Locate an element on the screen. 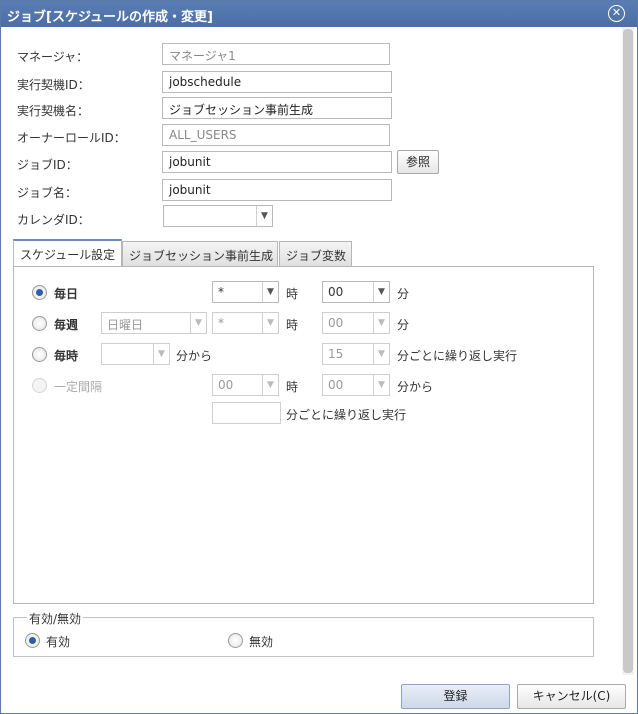 This screenshot has width=638, height=714. weekly-hour-select: * ▼ is located at coordinates (245, 323).